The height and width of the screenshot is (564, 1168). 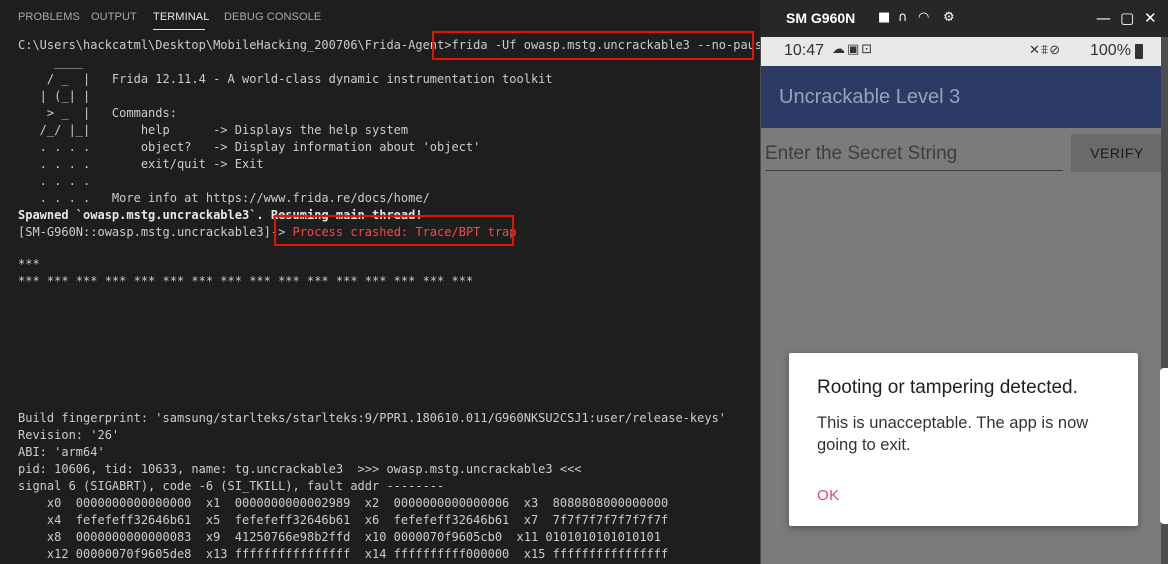 What do you see at coordinates (213, 130) in the screenshot?
I see `banner-line: /_/ |_| help -> Displays the help system` at bounding box center [213, 130].